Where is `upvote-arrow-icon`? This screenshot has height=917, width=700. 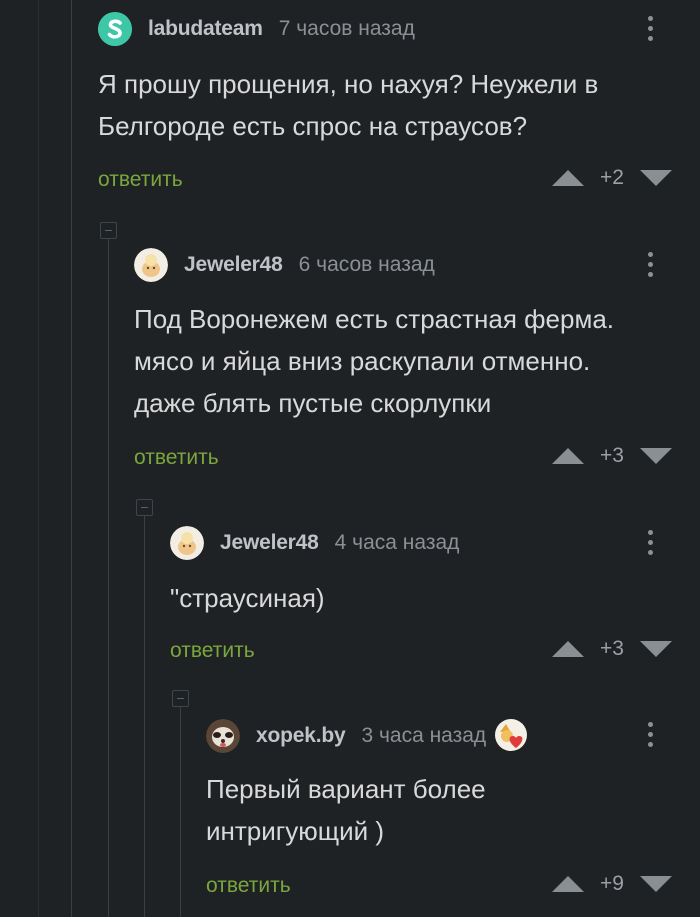
upvote-arrow-icon is located at coordinates (568, 884).